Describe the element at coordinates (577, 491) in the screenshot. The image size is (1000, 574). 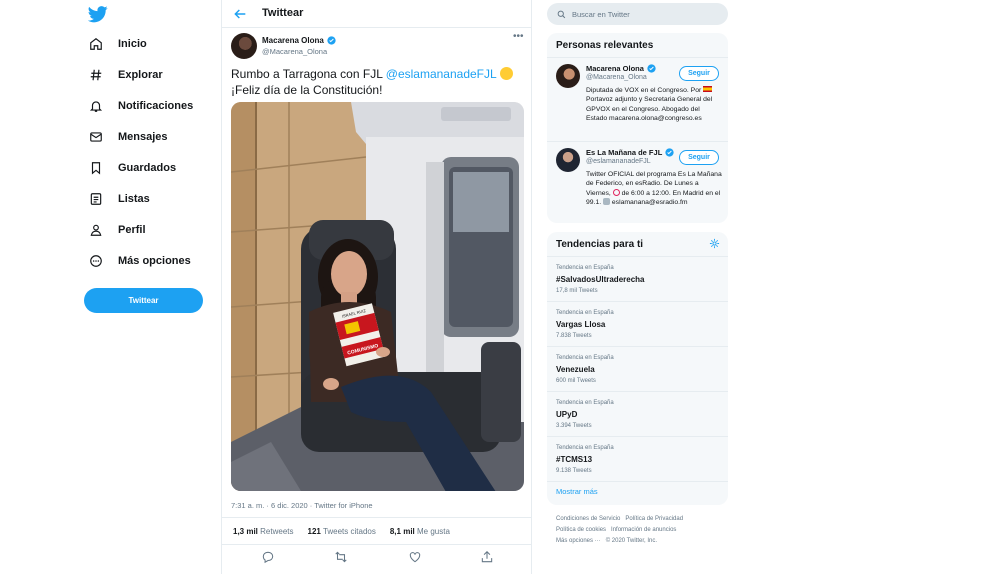
I see `show-more-link: Mostrar más` at that location.